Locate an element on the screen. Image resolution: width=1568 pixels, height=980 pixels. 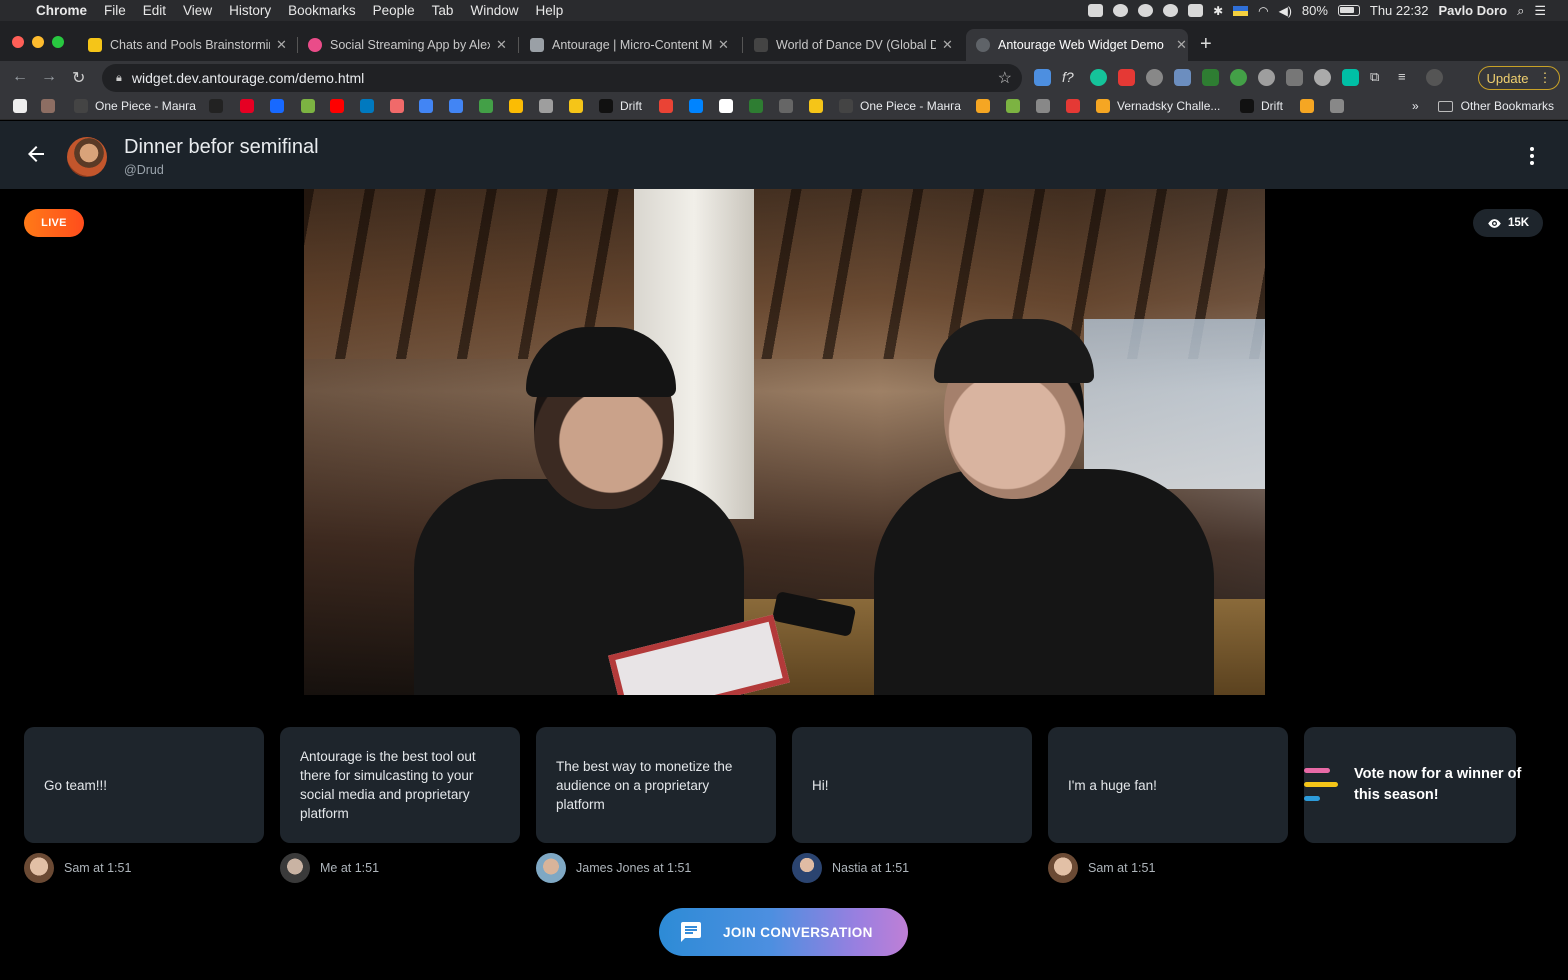
bookmarks-overflow-button: » is located at coordinates (1415, 106).